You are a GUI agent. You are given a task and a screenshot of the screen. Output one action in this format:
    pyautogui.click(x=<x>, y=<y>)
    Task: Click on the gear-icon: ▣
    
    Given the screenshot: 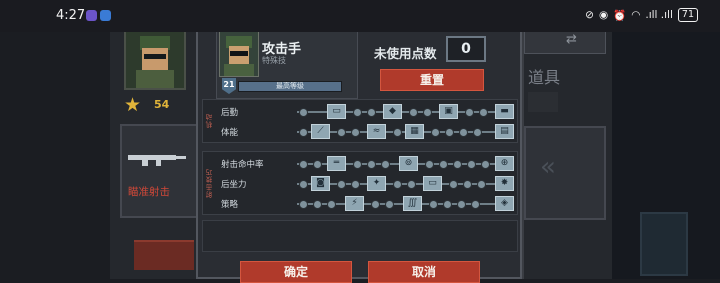 What is the action you would take?
    pyautogui.click(x=448, y=111)
    